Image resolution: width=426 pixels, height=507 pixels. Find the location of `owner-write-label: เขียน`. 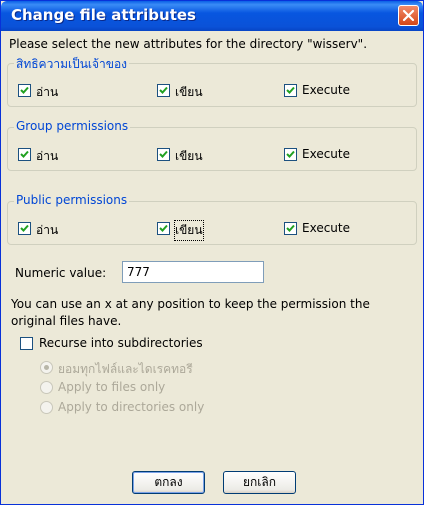

owner-write-label: เขียน is located at coordinates (189, 92).